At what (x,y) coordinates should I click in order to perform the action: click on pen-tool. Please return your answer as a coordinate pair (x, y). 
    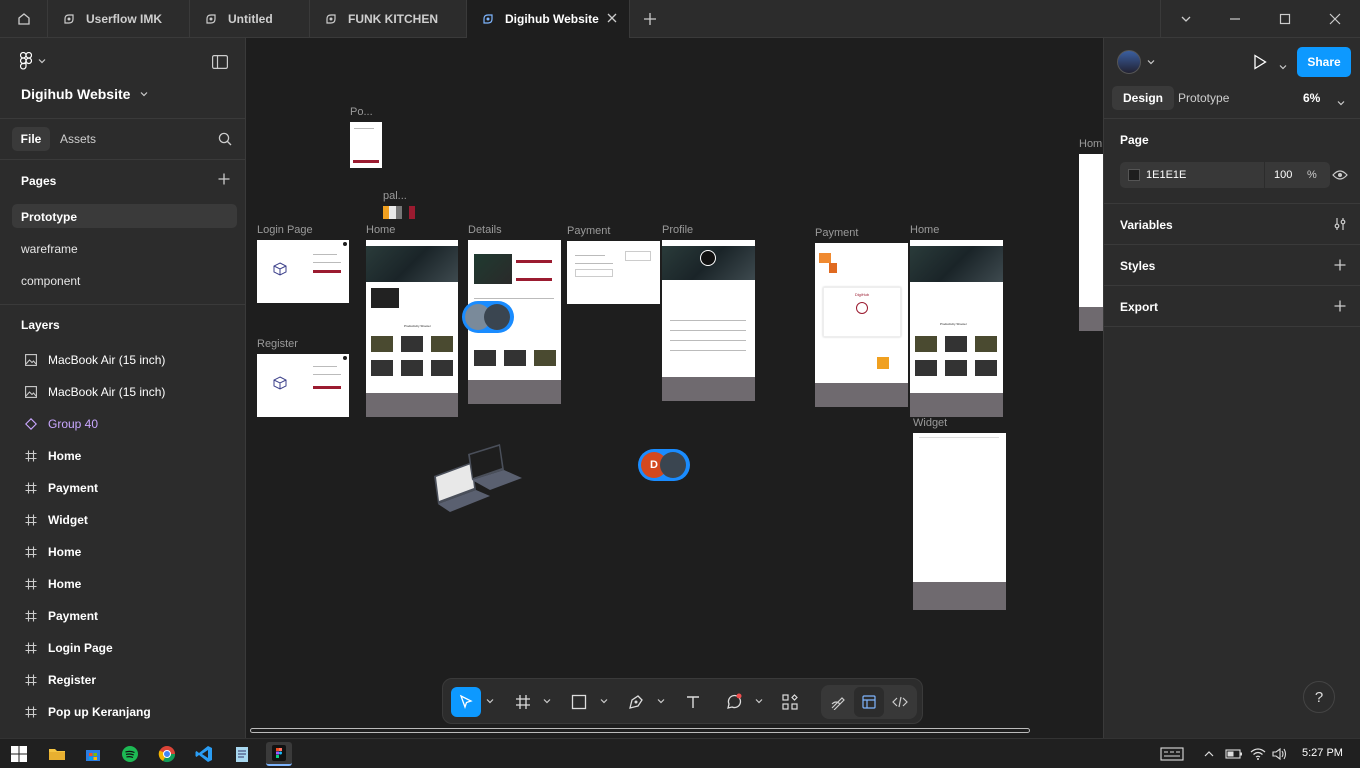
    Looking at the image, I should click on (636, 702).